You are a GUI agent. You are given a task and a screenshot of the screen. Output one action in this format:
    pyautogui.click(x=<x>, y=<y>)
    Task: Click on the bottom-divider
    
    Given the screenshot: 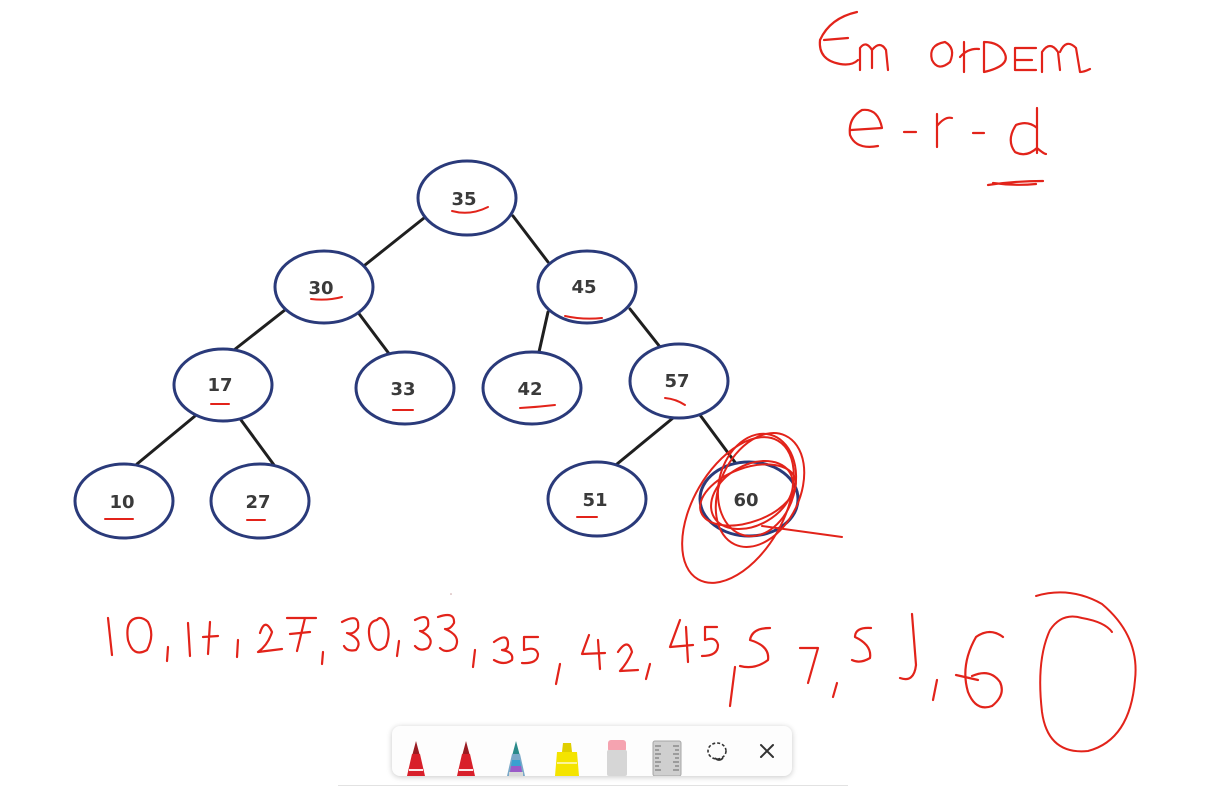 What is the action you would take?
    pyautogui.click(x=593, y=785)
    